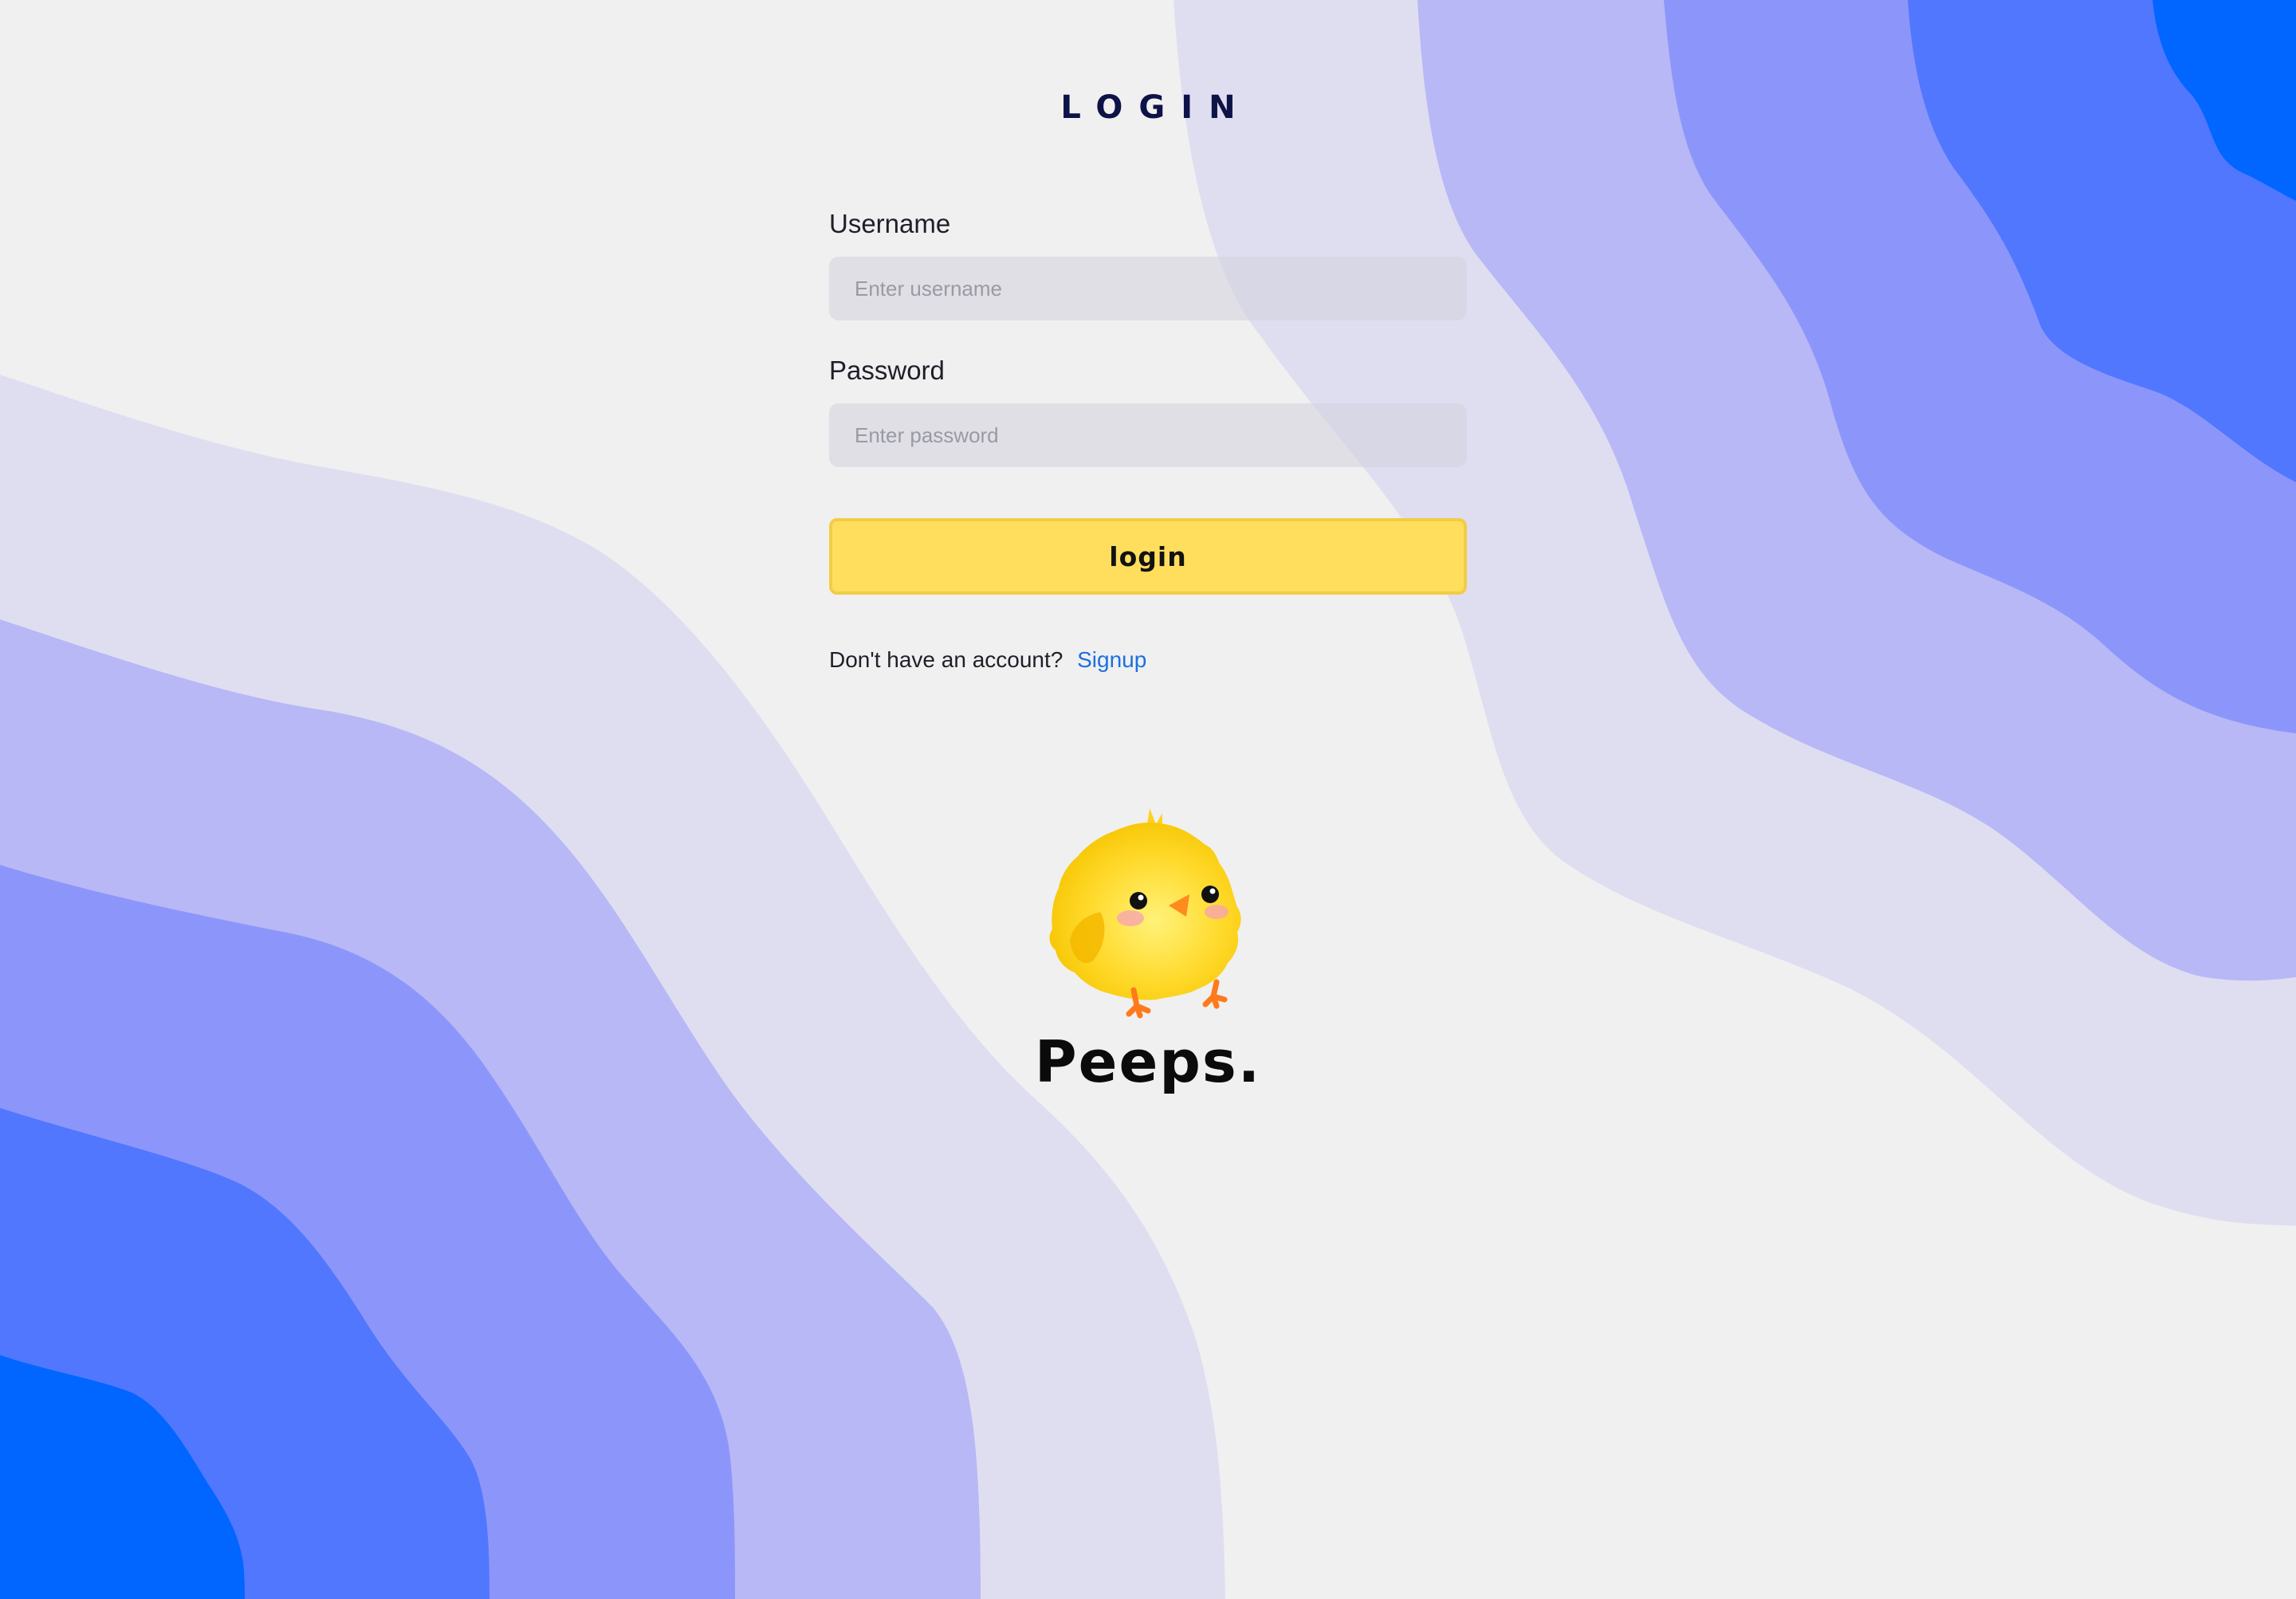 This screenshot has height=1599, width=2296. I want to click on username-input, so click(1148, 288).